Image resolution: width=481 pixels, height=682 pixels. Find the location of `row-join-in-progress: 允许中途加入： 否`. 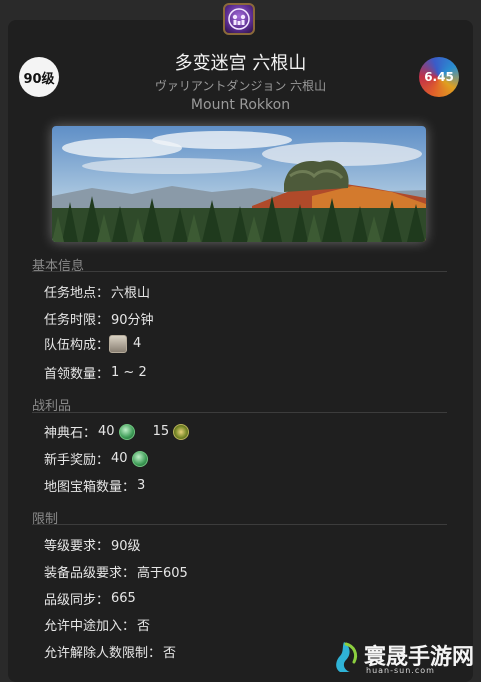

row-join-in-progress: 允许中途加入： 否 is located at coordinates (97, 624).